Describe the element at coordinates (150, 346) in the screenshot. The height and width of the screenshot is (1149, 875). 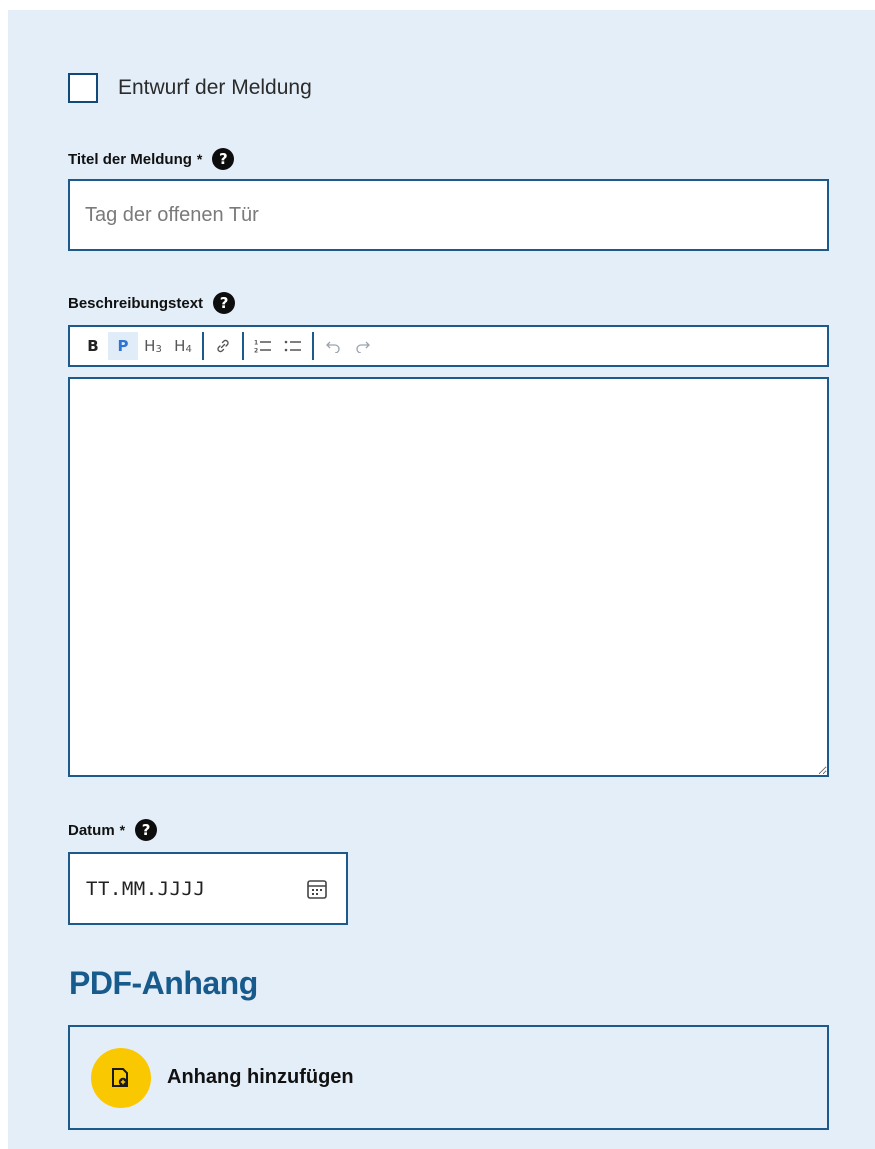
I see `heading-3-letter: H` at that location.